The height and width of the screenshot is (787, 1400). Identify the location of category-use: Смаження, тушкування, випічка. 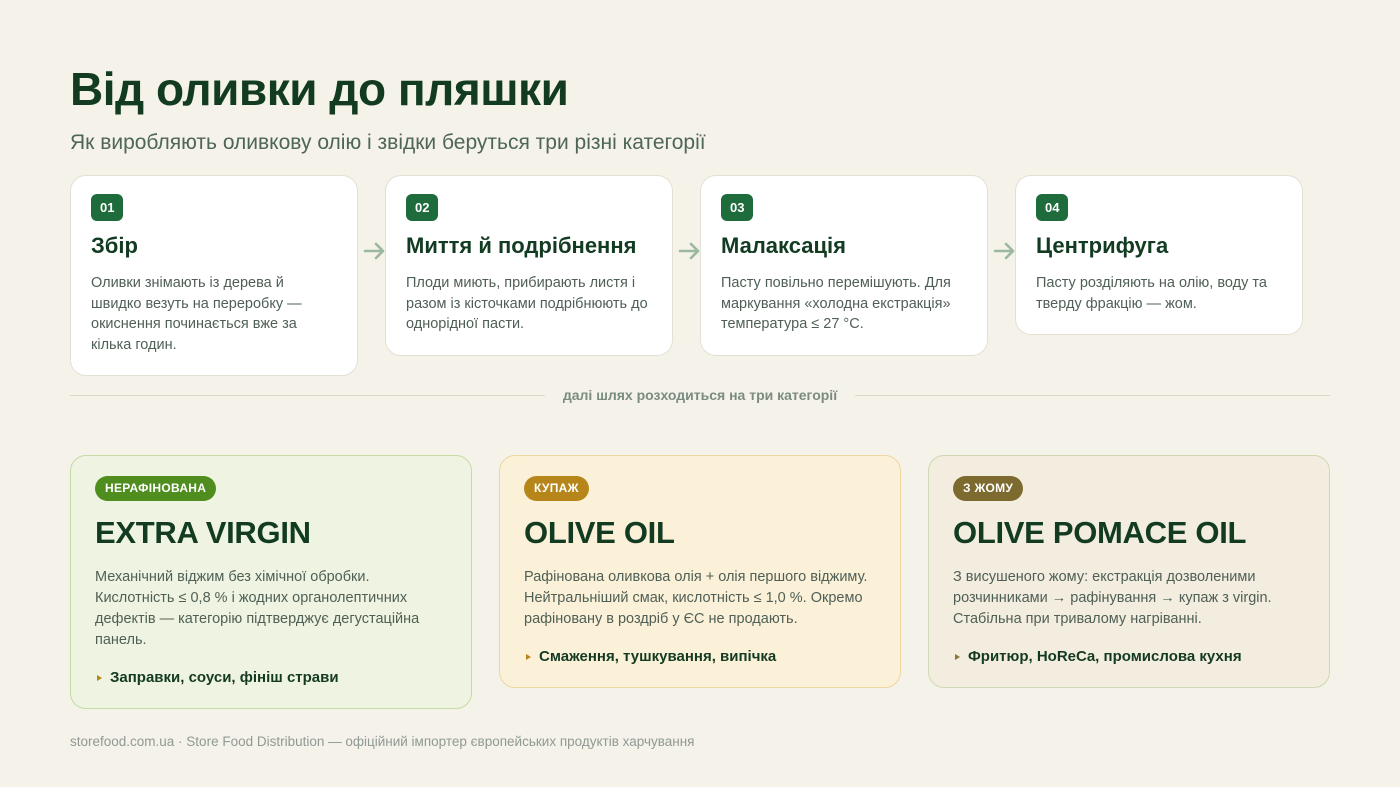
(700, 656).